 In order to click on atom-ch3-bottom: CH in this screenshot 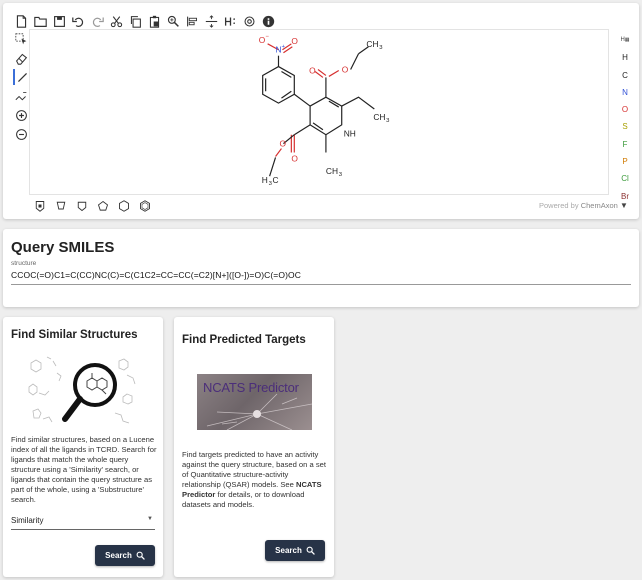, I will do `click(332, 171)`.